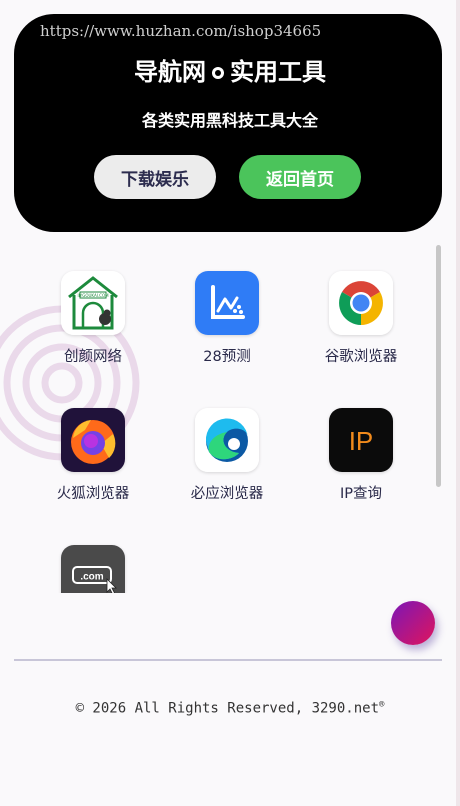 This screenshot has width=460, height=806. I want to click on back-home-button: 返回首页, so click(300, 177).